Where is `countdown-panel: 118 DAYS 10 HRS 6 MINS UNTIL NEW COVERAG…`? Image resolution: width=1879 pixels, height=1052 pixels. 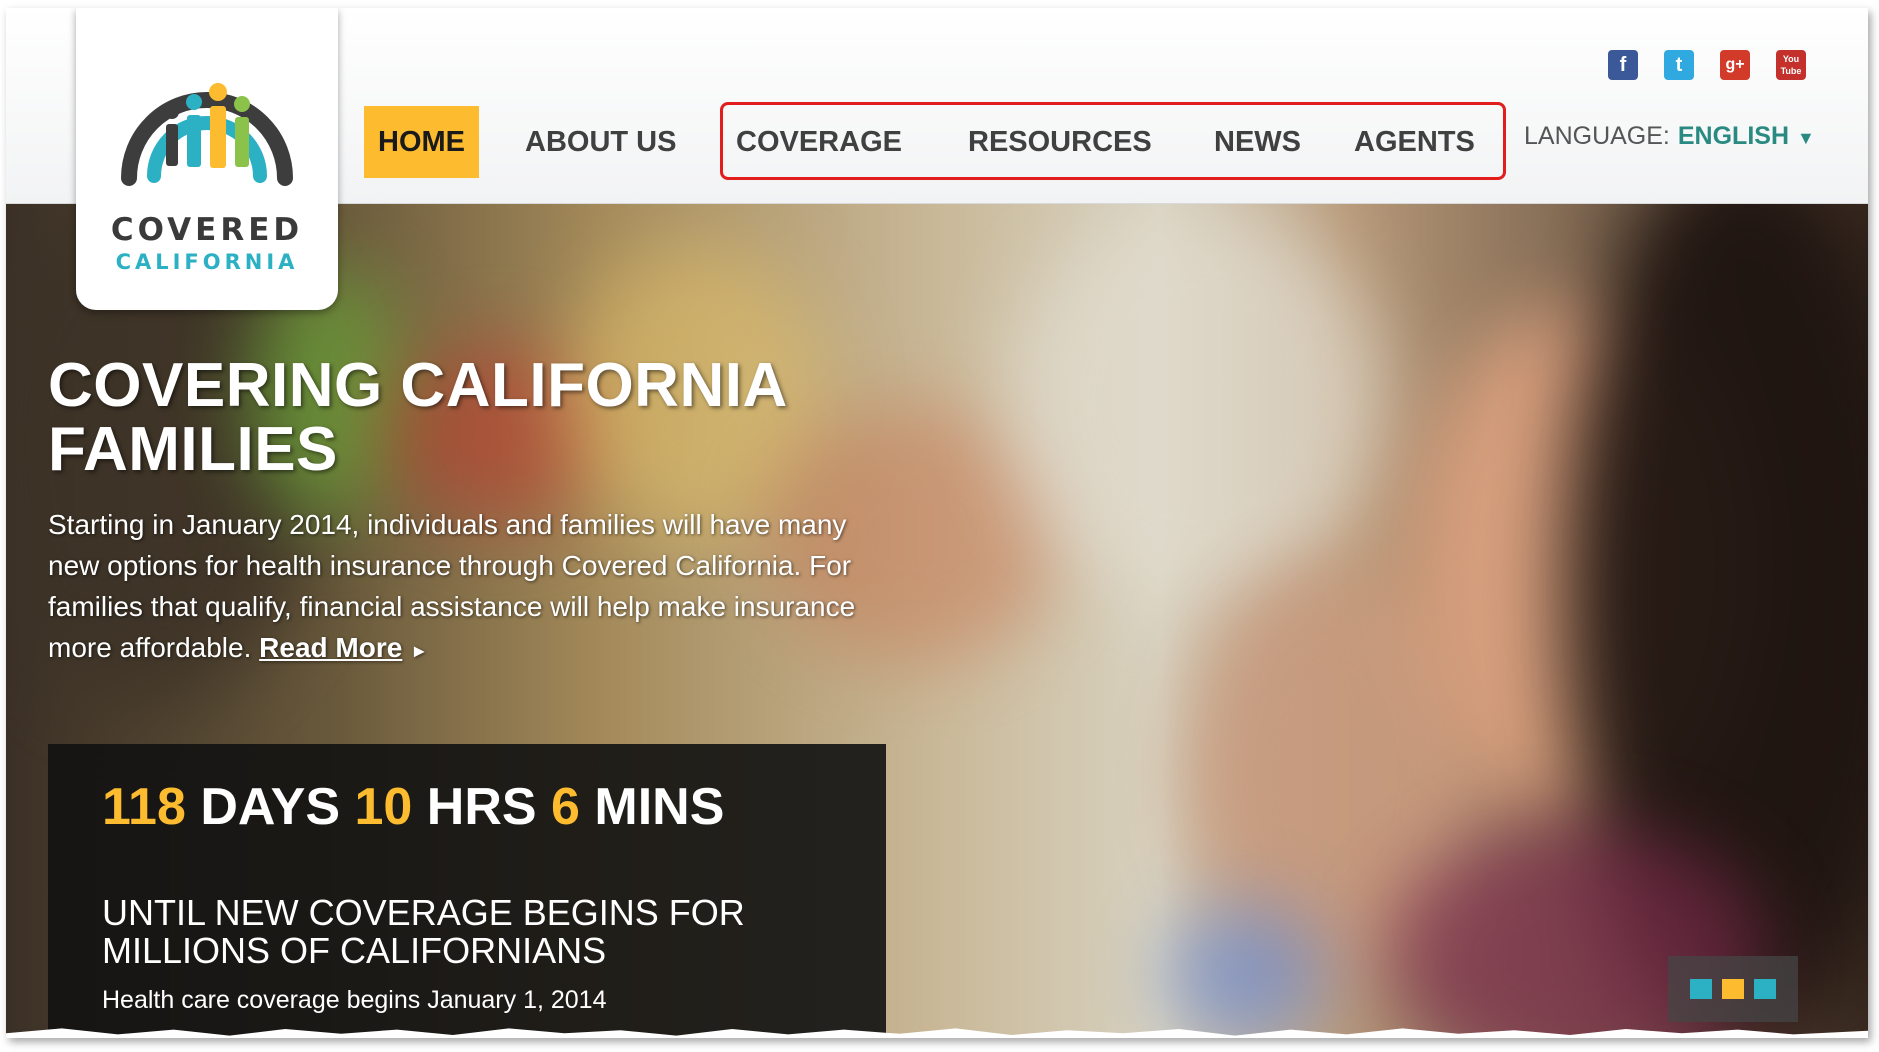
countdown-panel: 118 DAYS 10 HRS 6 MINS UNTIL NEW COVERAG… is located at coordinates (467, 891).